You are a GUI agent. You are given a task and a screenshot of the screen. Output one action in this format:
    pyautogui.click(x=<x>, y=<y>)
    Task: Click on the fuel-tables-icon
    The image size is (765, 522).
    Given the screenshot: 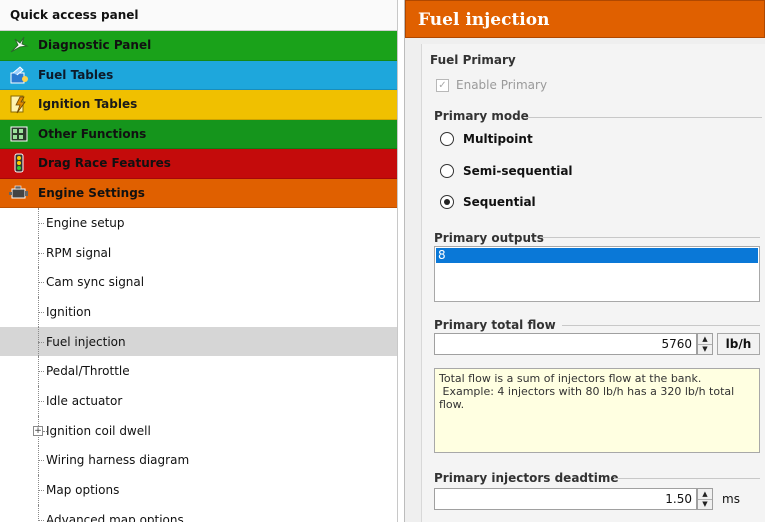 What is the action you would take?
    pyautogui.click(x=19, y=75)
    